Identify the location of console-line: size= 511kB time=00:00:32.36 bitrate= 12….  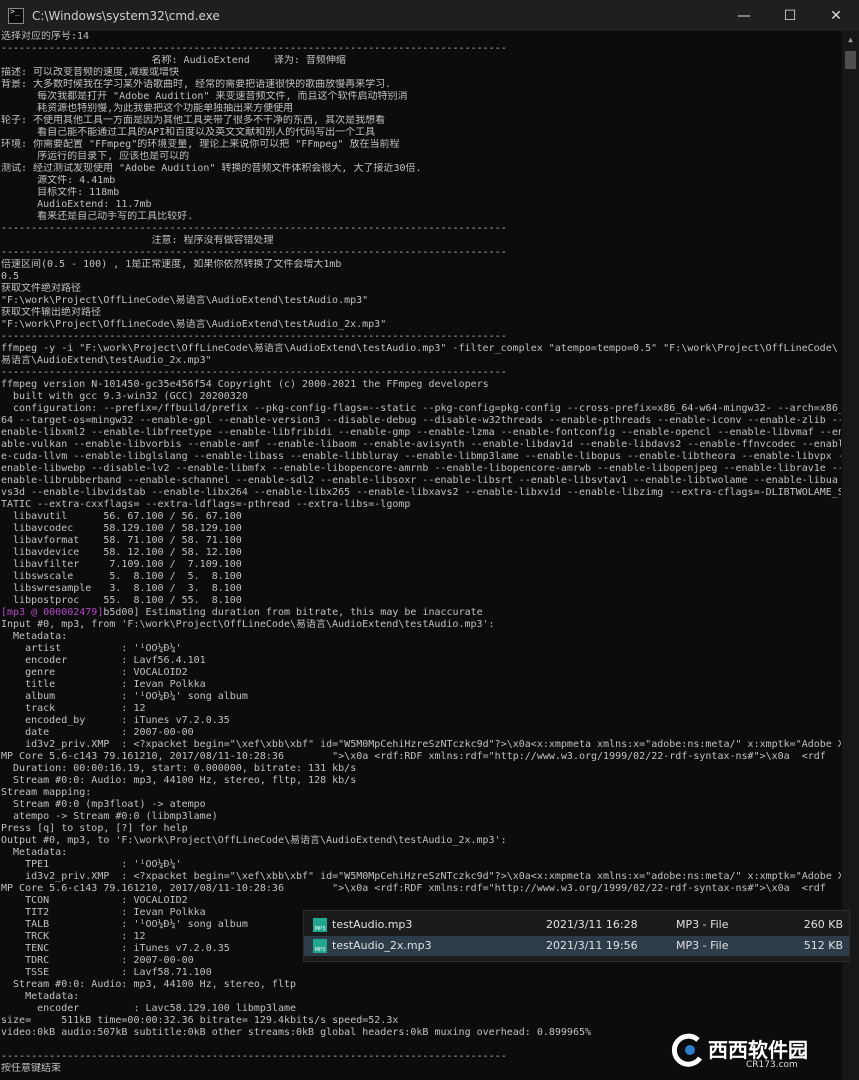
(200, 1020).